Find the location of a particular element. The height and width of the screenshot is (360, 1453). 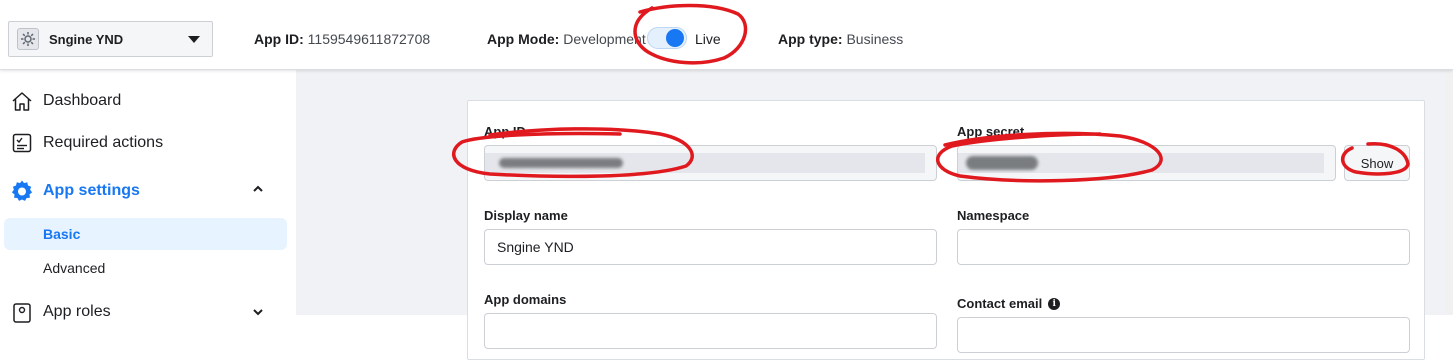

app-id-field-label: App ID is located at coordinates (505, 131).